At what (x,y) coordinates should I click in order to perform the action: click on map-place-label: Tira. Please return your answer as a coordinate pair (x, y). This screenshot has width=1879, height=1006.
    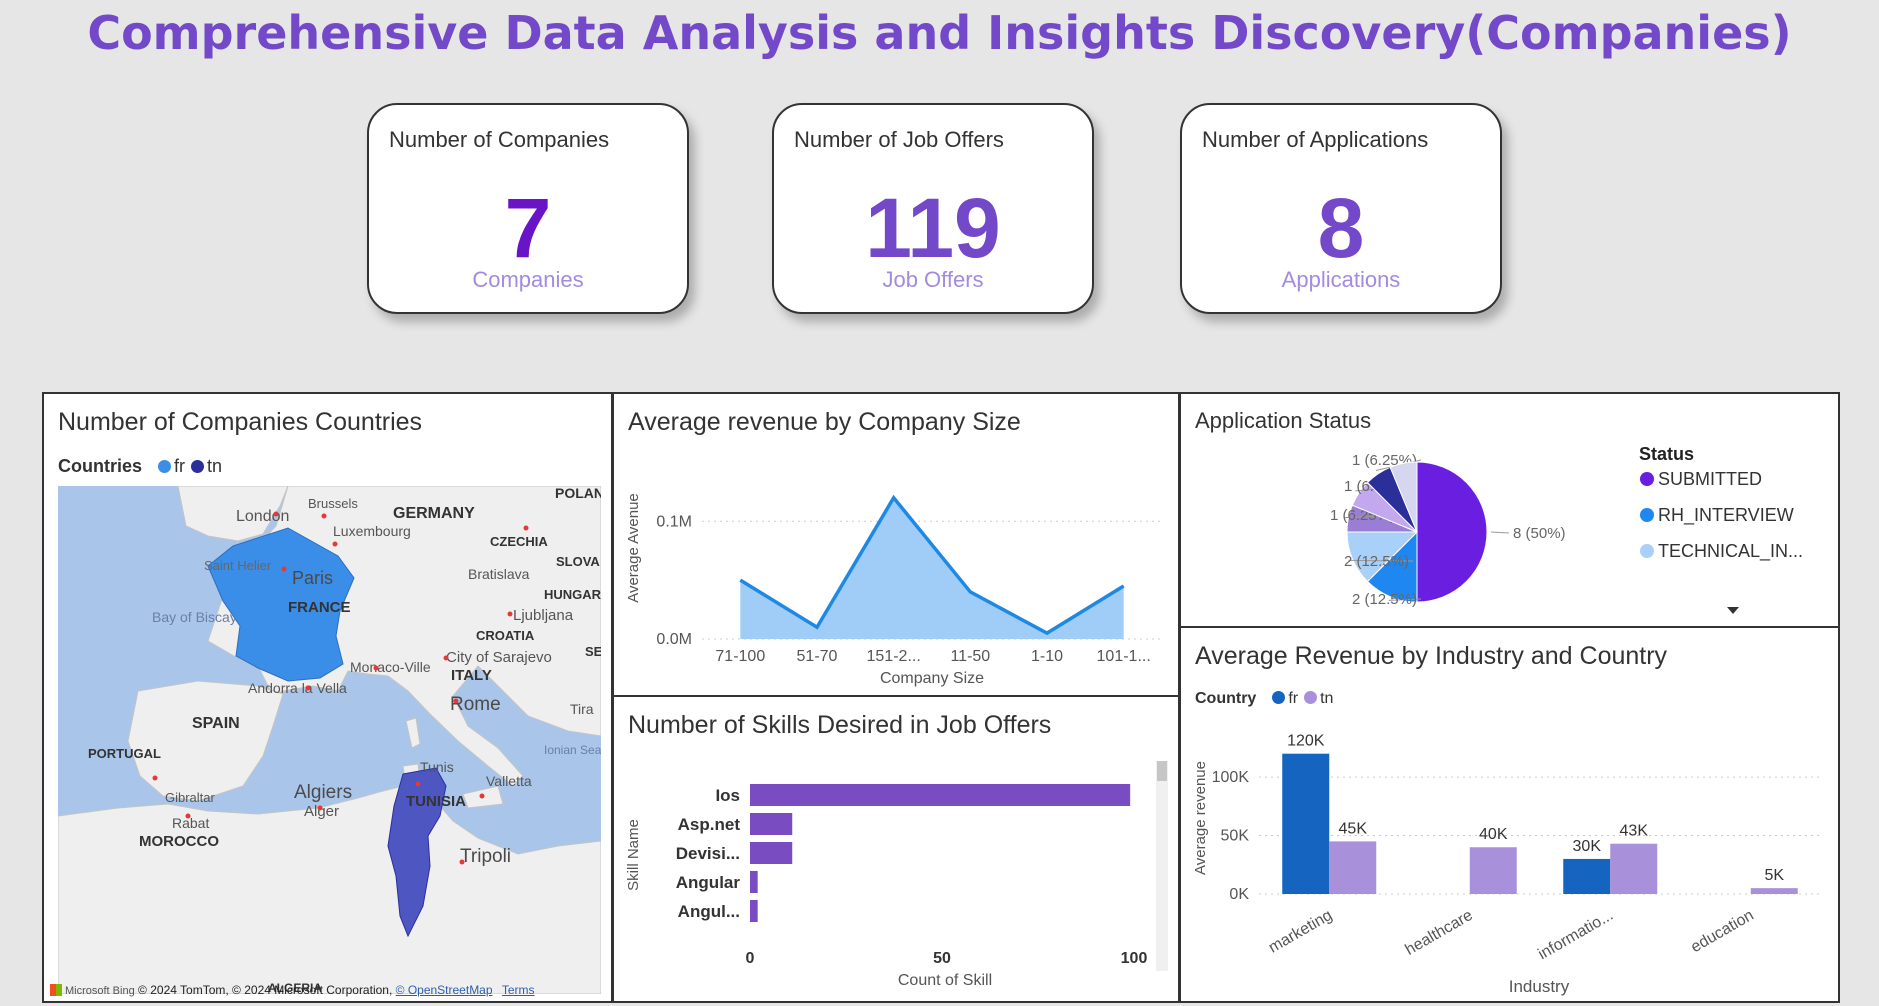
    Looking at the image, I should click on (582, 709).